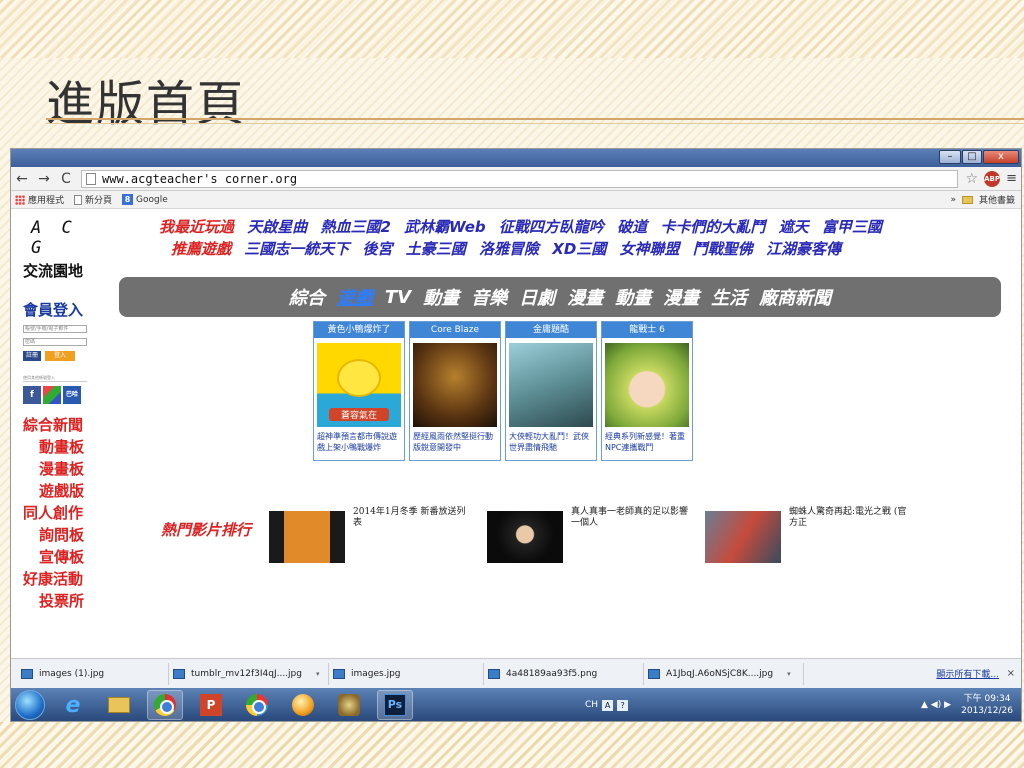 The image size is (1024, 768). Describe the element at coordinates (93, 673) in the screenshot. I see `download-item: images (1).jpg` at that location.